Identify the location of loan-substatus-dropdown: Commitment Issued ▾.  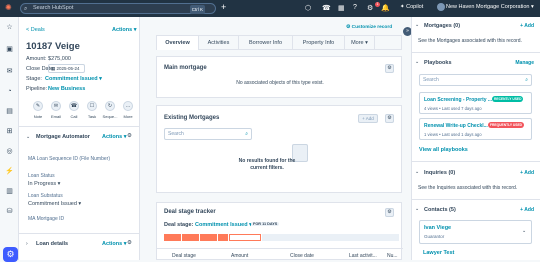
(54, 204).